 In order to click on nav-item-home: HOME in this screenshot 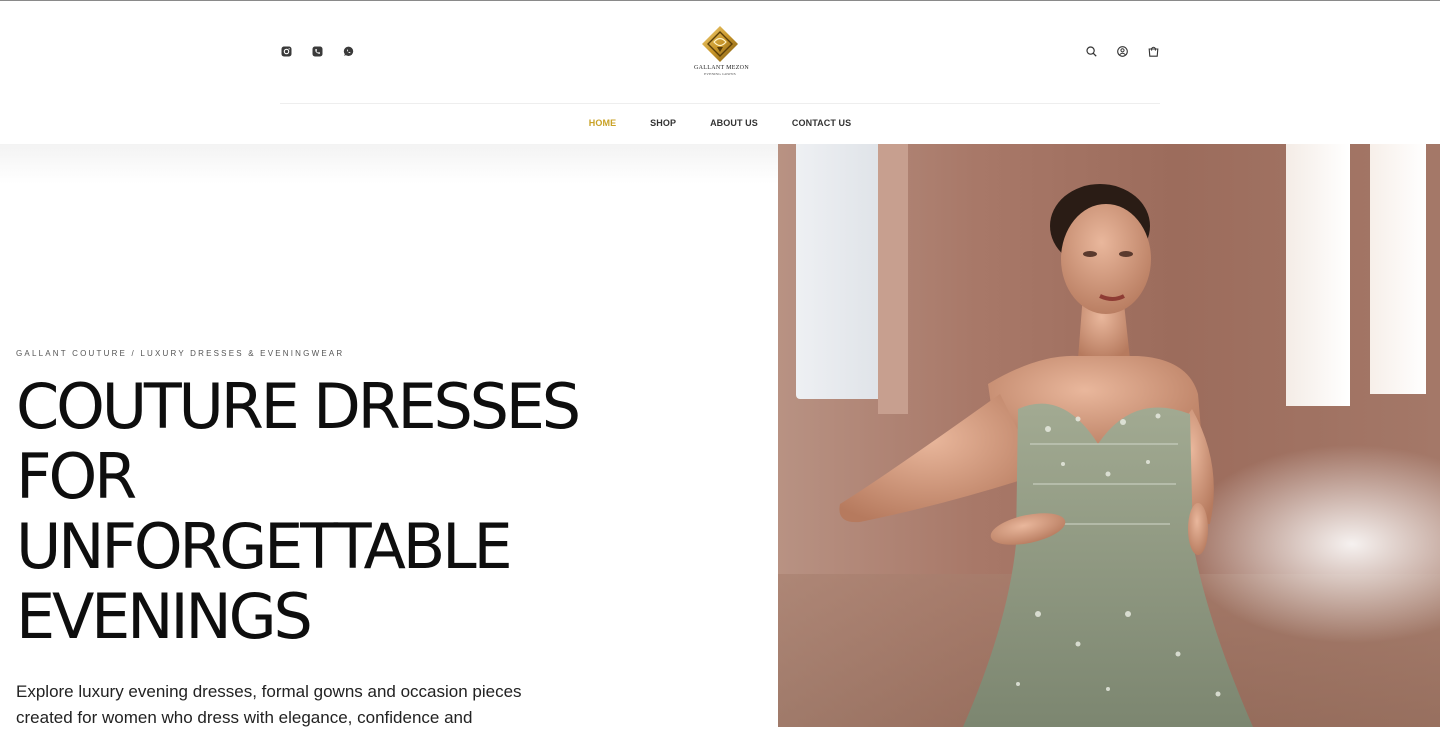, I will do `click(602, 123)`.